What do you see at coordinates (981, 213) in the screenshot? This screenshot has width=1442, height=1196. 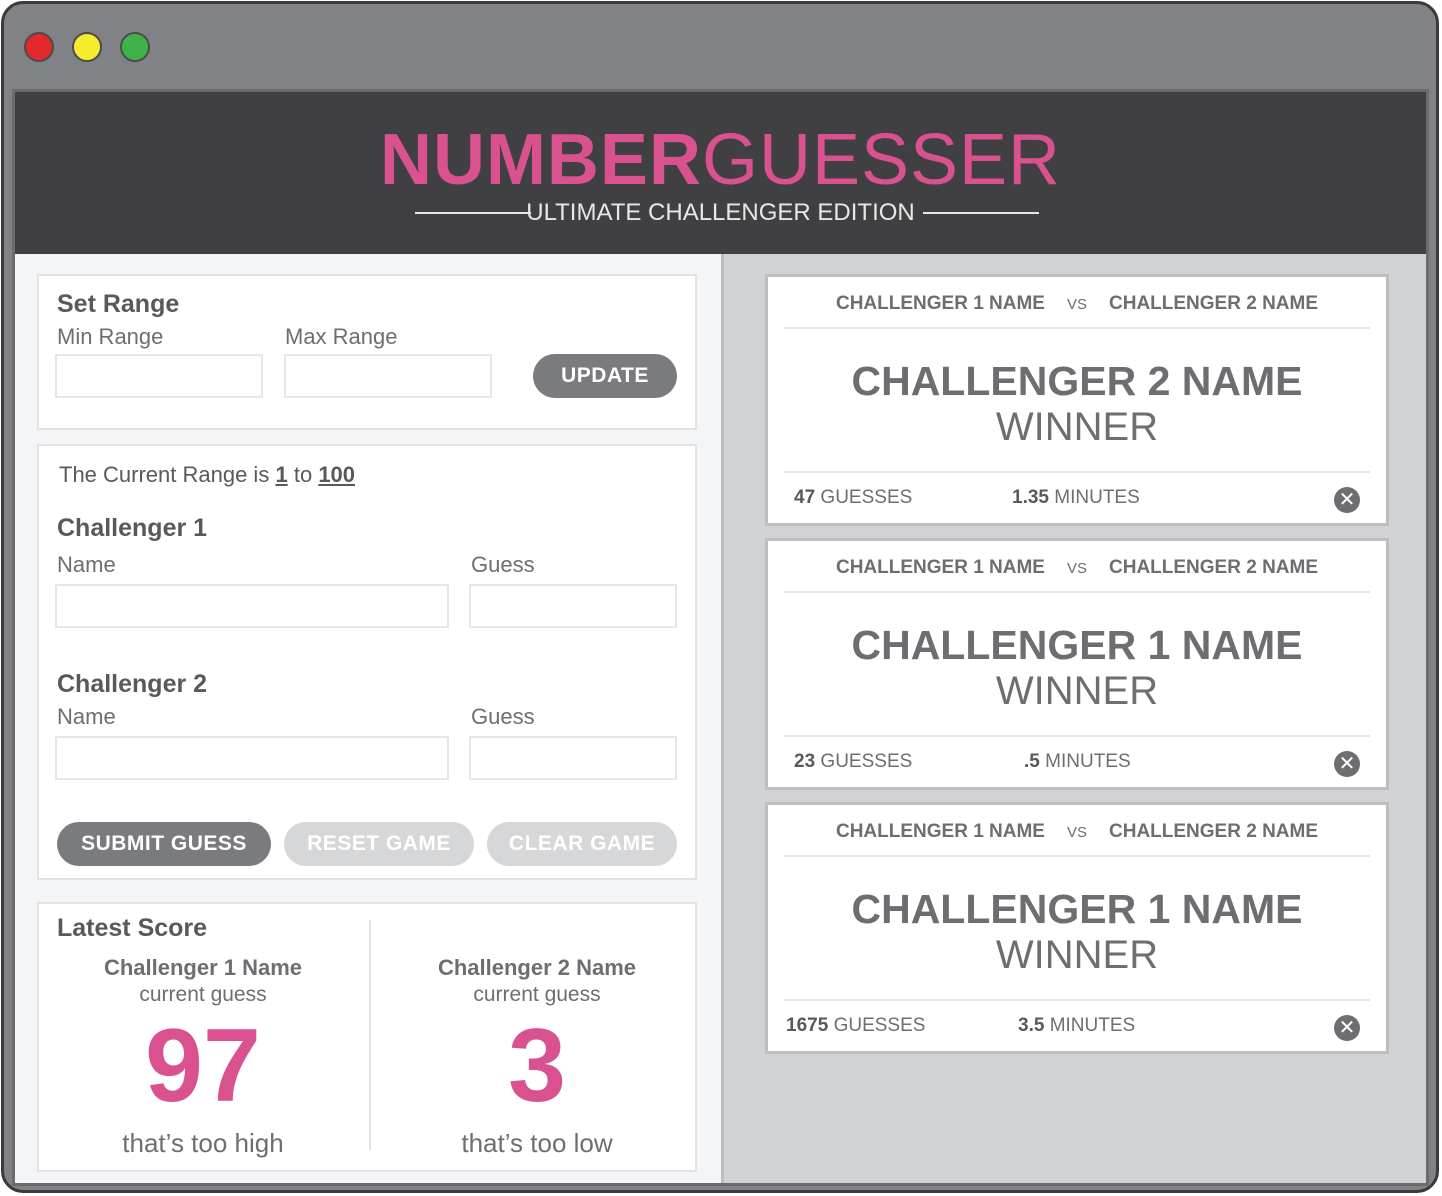 I see `tagline-rule-right` at bounding box center [981, 213].